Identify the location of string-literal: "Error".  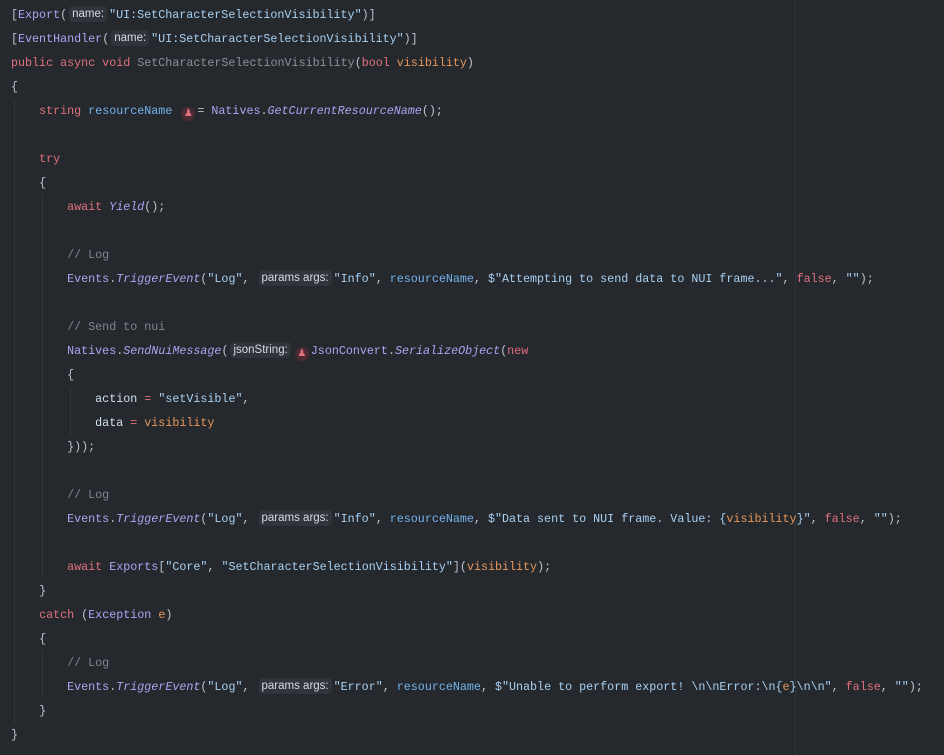
(358, 687).